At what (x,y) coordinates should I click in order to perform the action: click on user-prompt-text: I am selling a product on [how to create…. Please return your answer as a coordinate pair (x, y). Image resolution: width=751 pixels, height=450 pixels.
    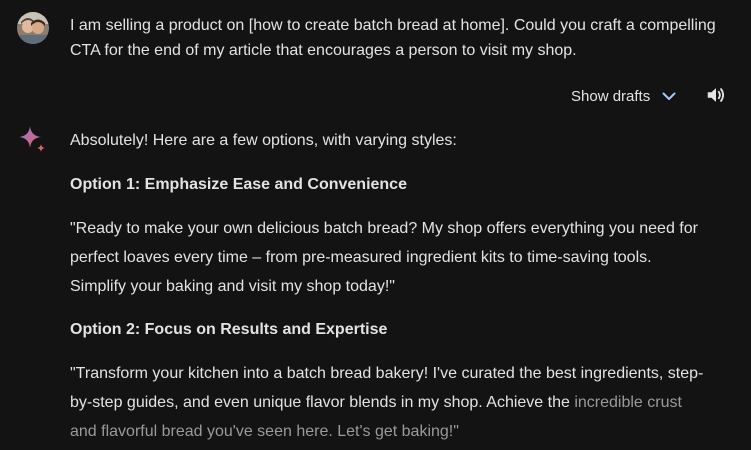
    Looking at the image, I should click on (393, 38).